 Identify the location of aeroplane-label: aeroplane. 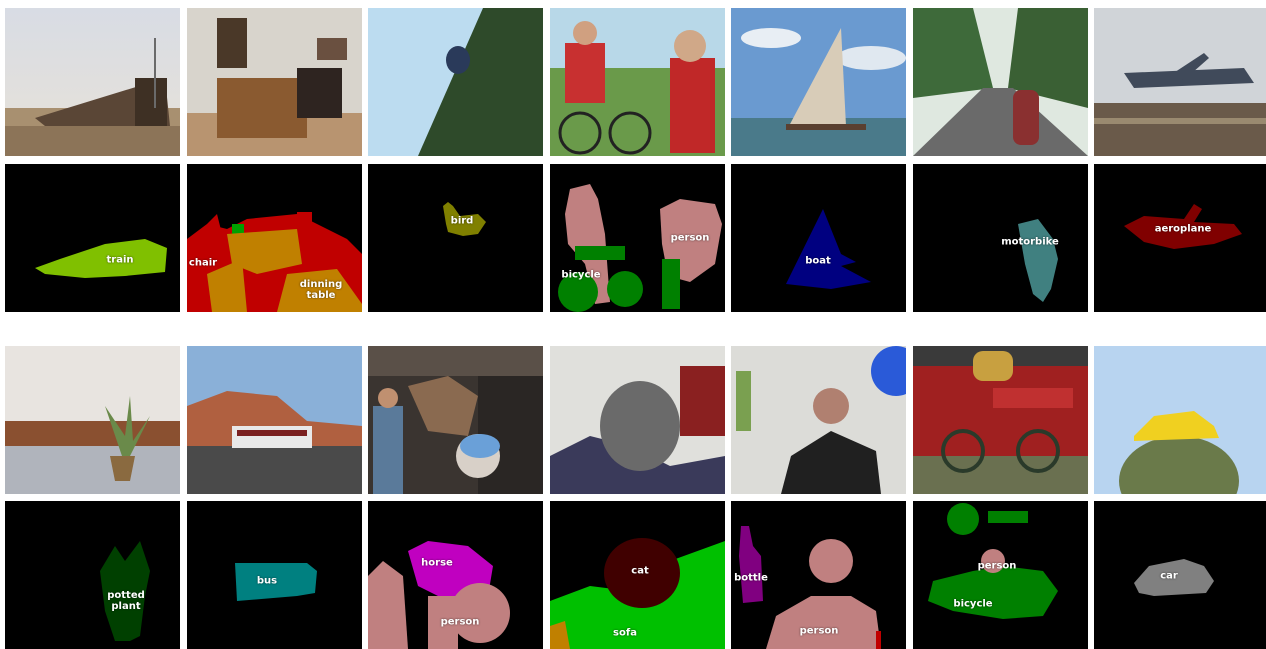
(1183, 229).